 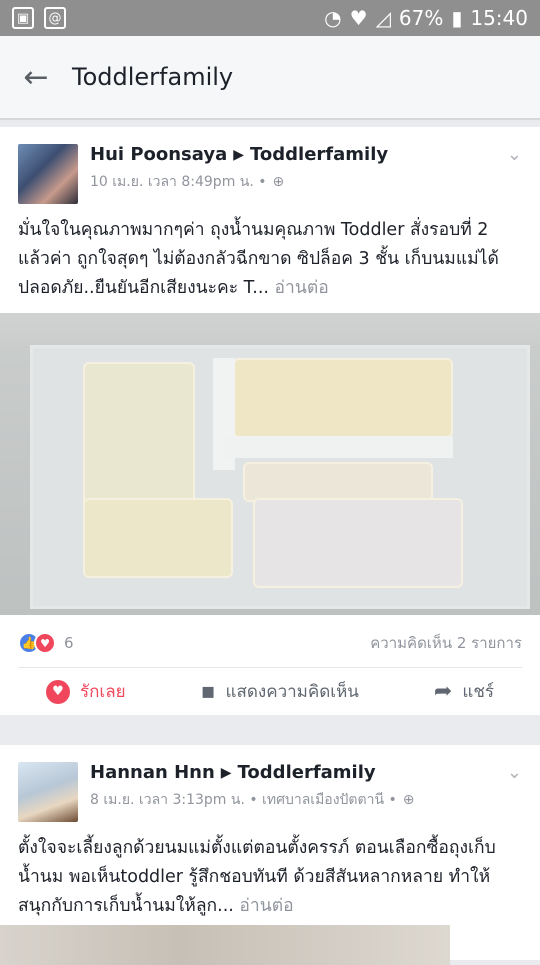 I want to click on post-actions: ♥ รักเลย ▪ แสดงความคิดเห็น ➦ แชร์, so click(x=270, y=691).